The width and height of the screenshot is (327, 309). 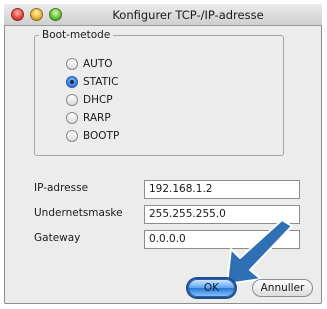 I want to click on radio-label: AUTO, so click(x=98, y=63).